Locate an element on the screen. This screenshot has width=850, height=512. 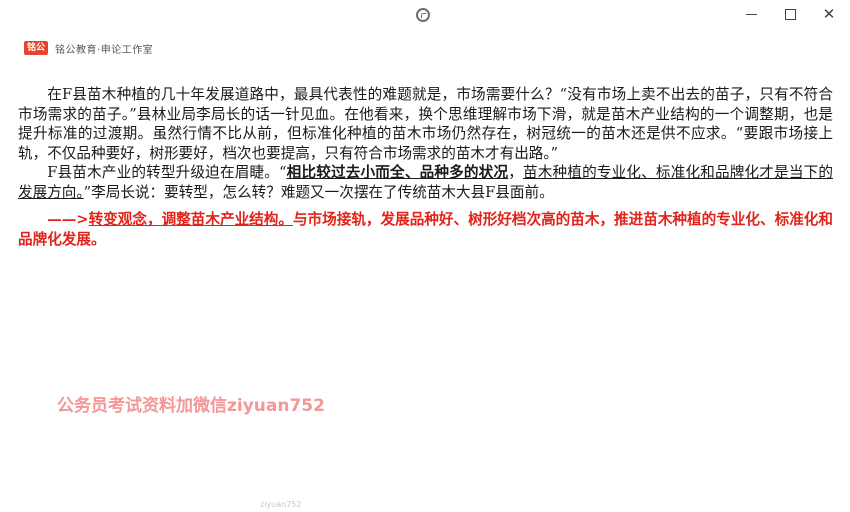
maximize-icon is located at coordinates (790, 14).